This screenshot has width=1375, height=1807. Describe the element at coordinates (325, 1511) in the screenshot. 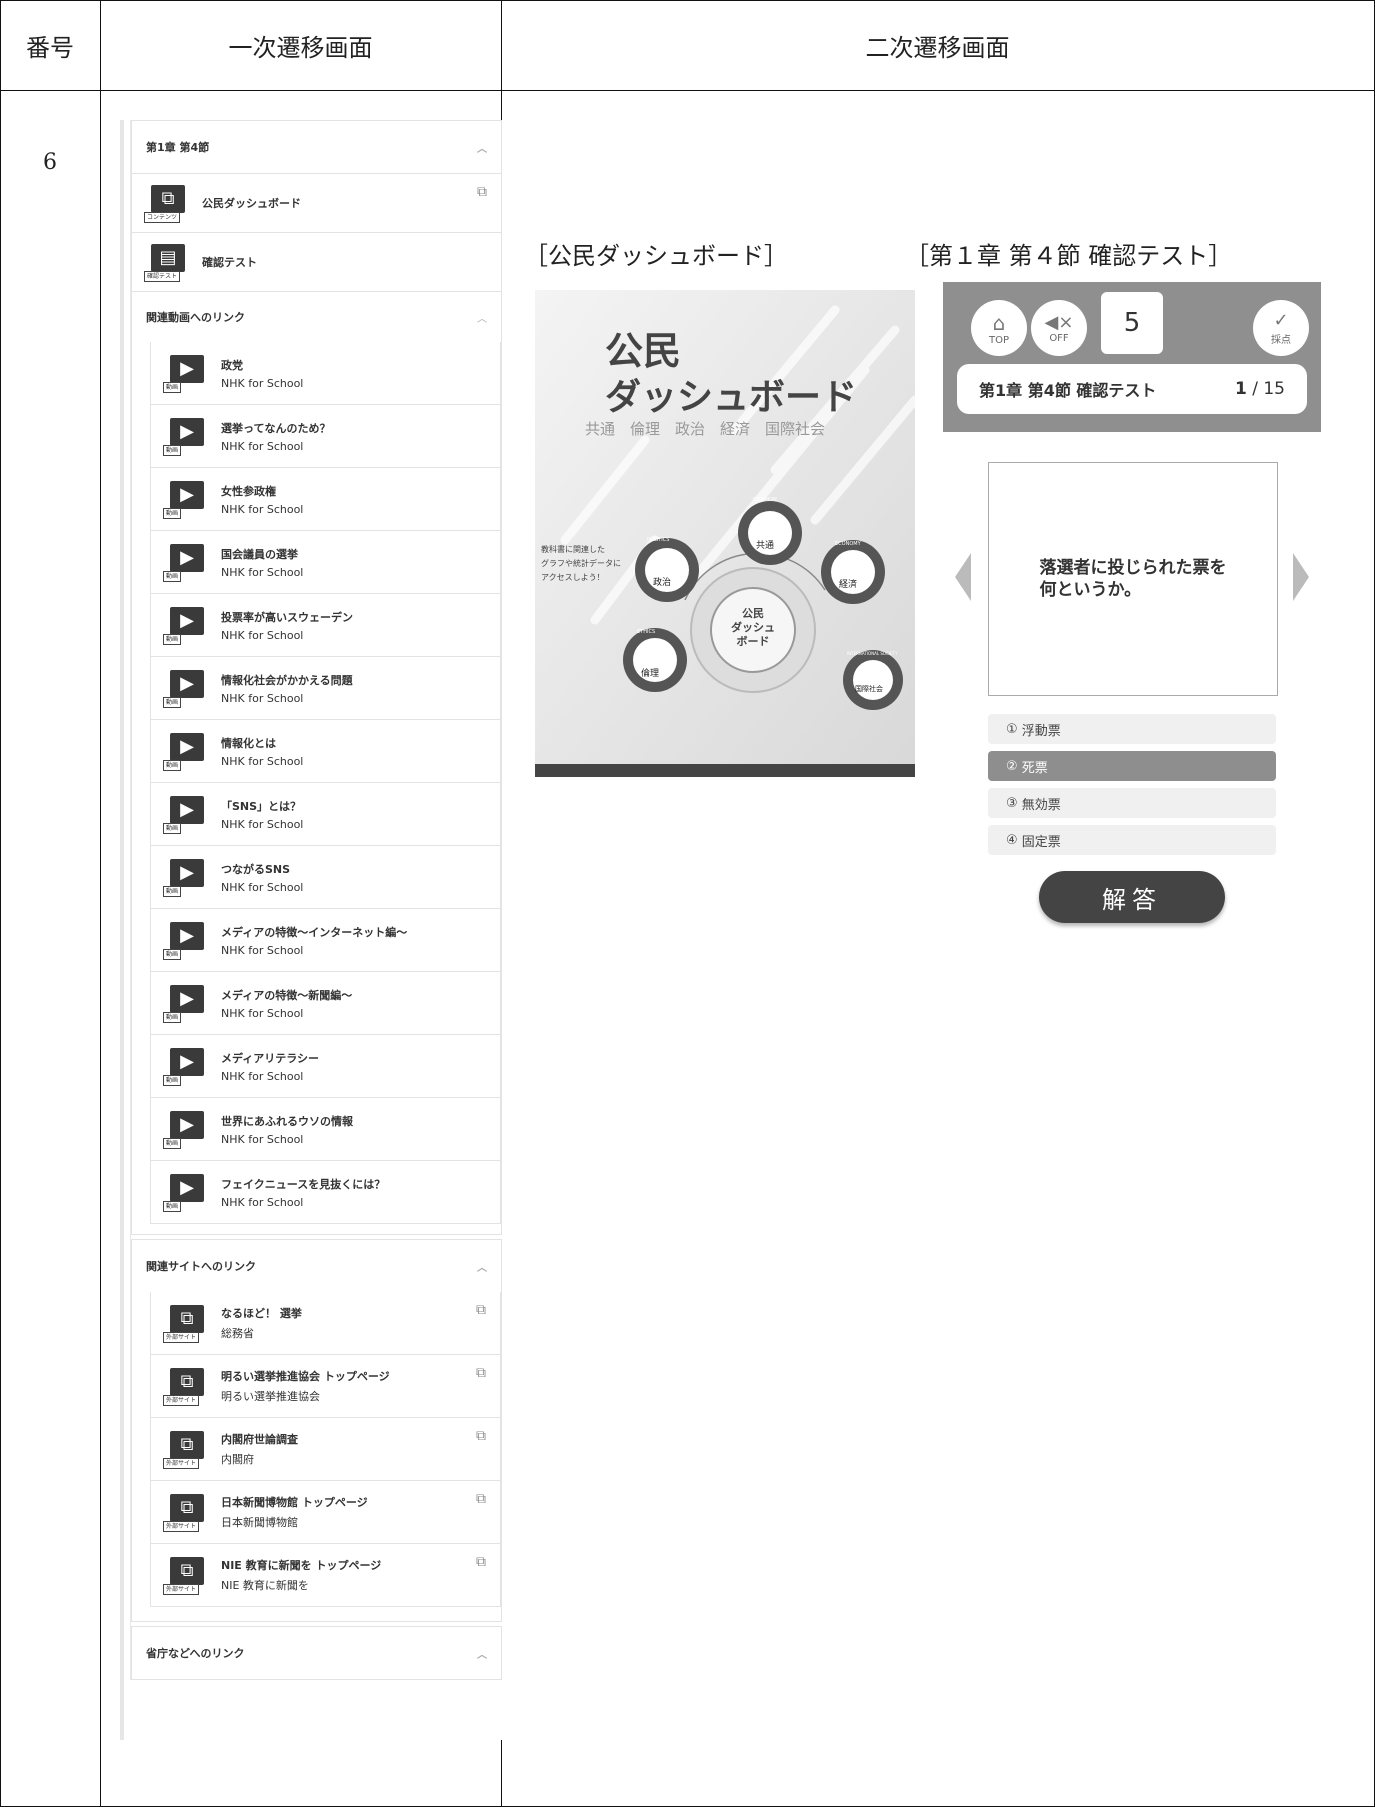

I see `list-item: ⧉ 外部サイト 日本新聞博物館 トップページ 日本新聞博物館 ⧉` at that location.